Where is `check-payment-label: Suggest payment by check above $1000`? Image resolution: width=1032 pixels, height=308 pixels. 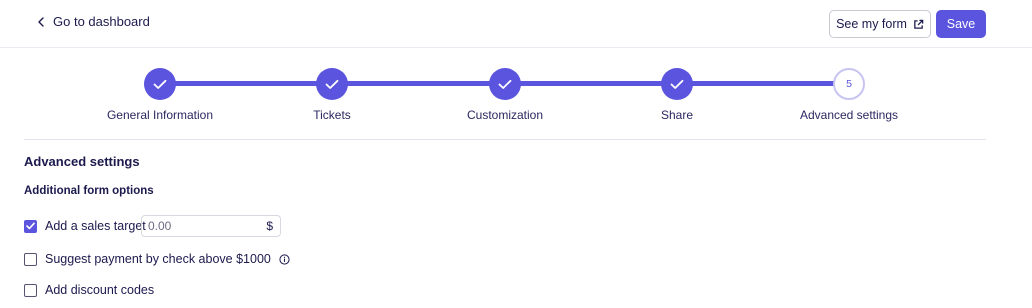 check-payment-label: Suggest payment by check above $1000 is located at coordinates (158, 259).